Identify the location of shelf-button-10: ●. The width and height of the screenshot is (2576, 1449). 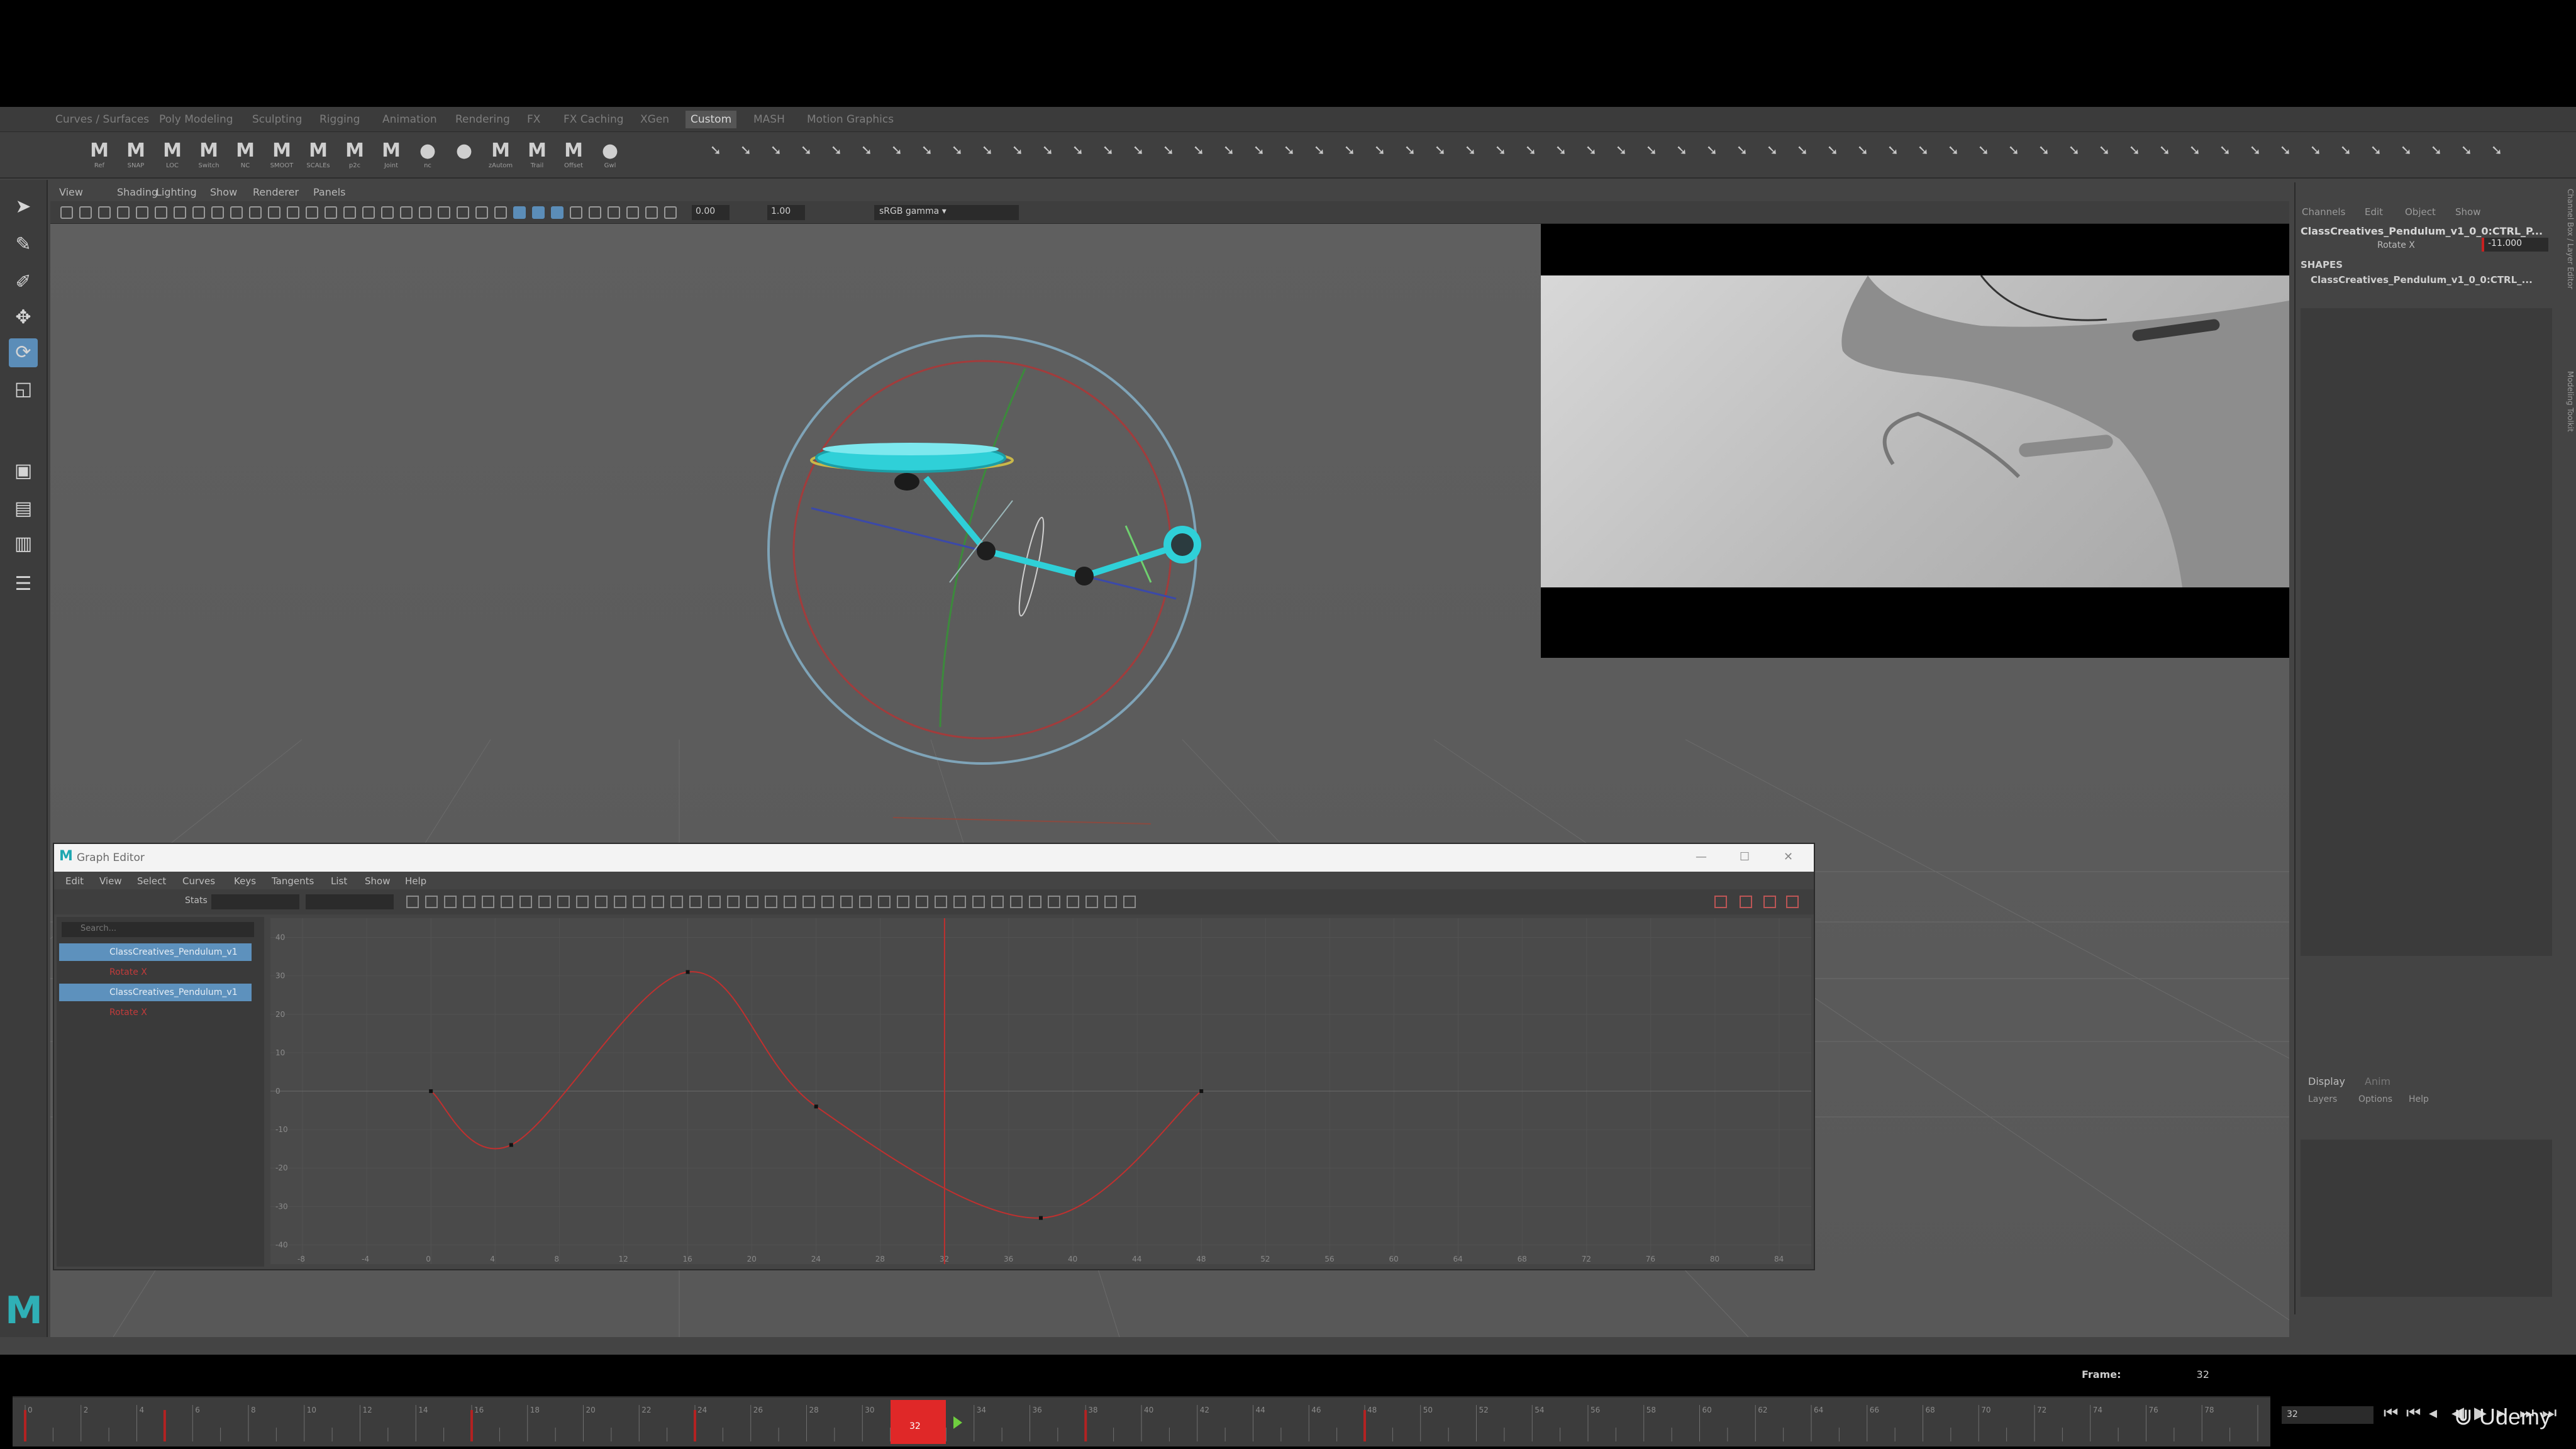
(464, 157).